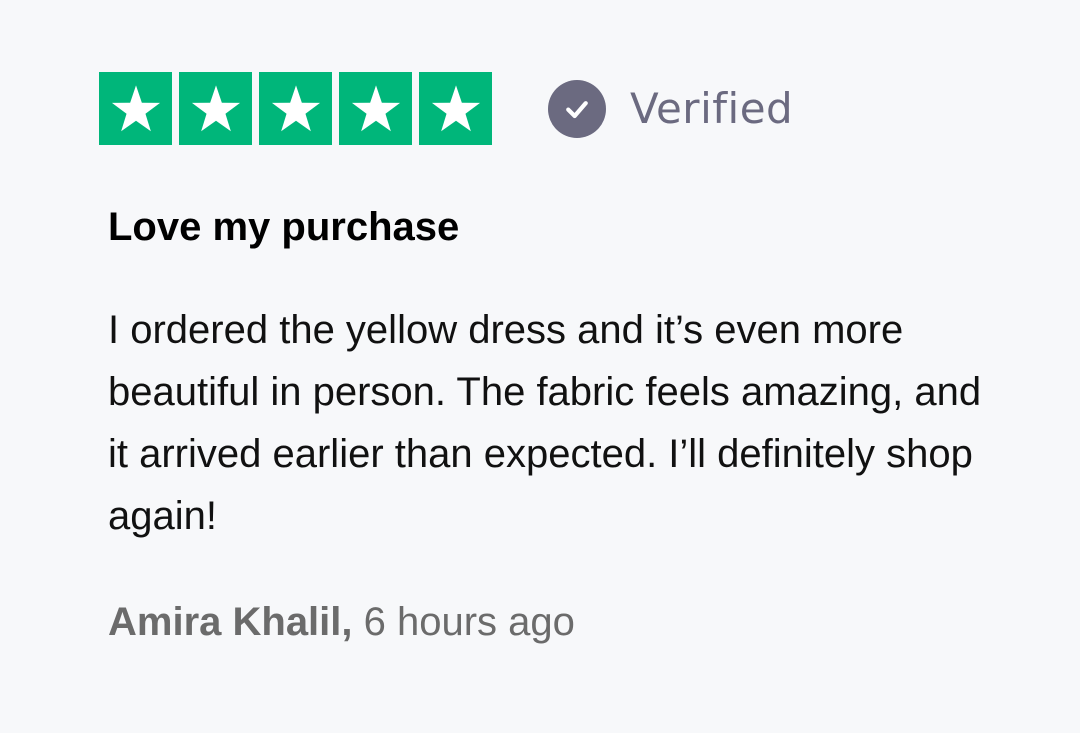 The height and width of the screenshot is (733, 1080). Describe the element at coordinates (469, 622) in the screenshot. I see `review-time: 6 hours ago` at that location.